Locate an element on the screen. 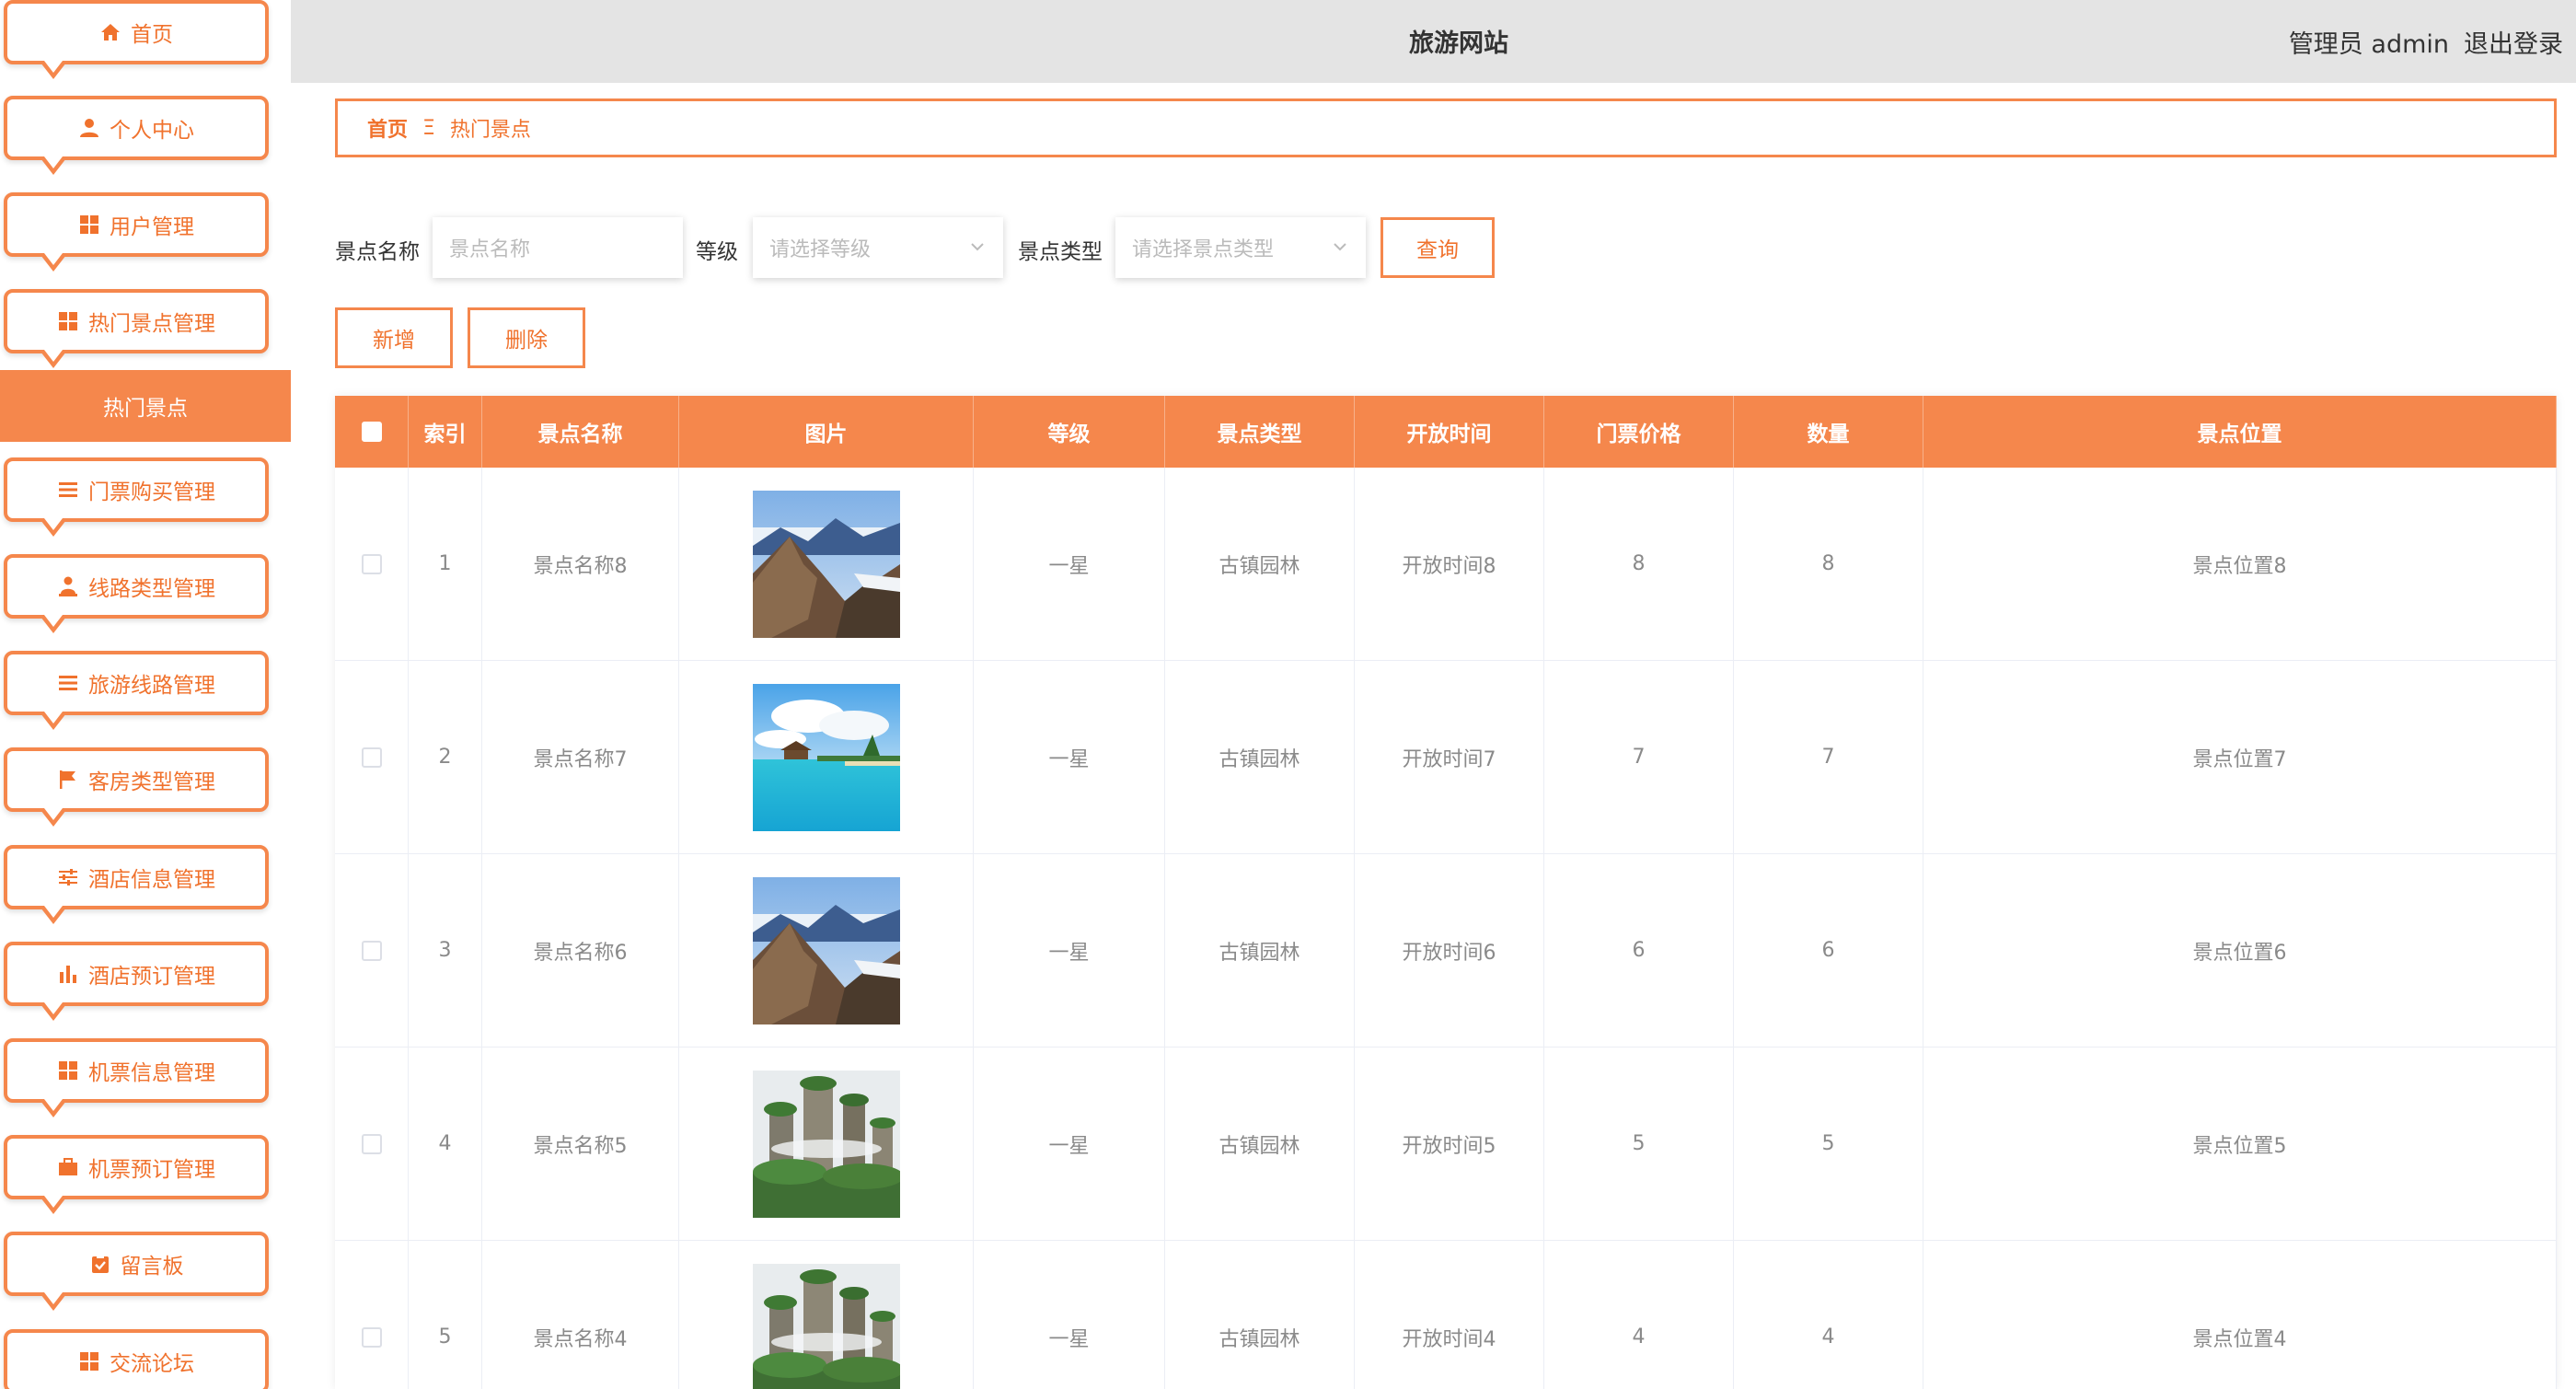 The image size is (2576, 1389). cell-price: 7 is located at coordinates (1639, 757).